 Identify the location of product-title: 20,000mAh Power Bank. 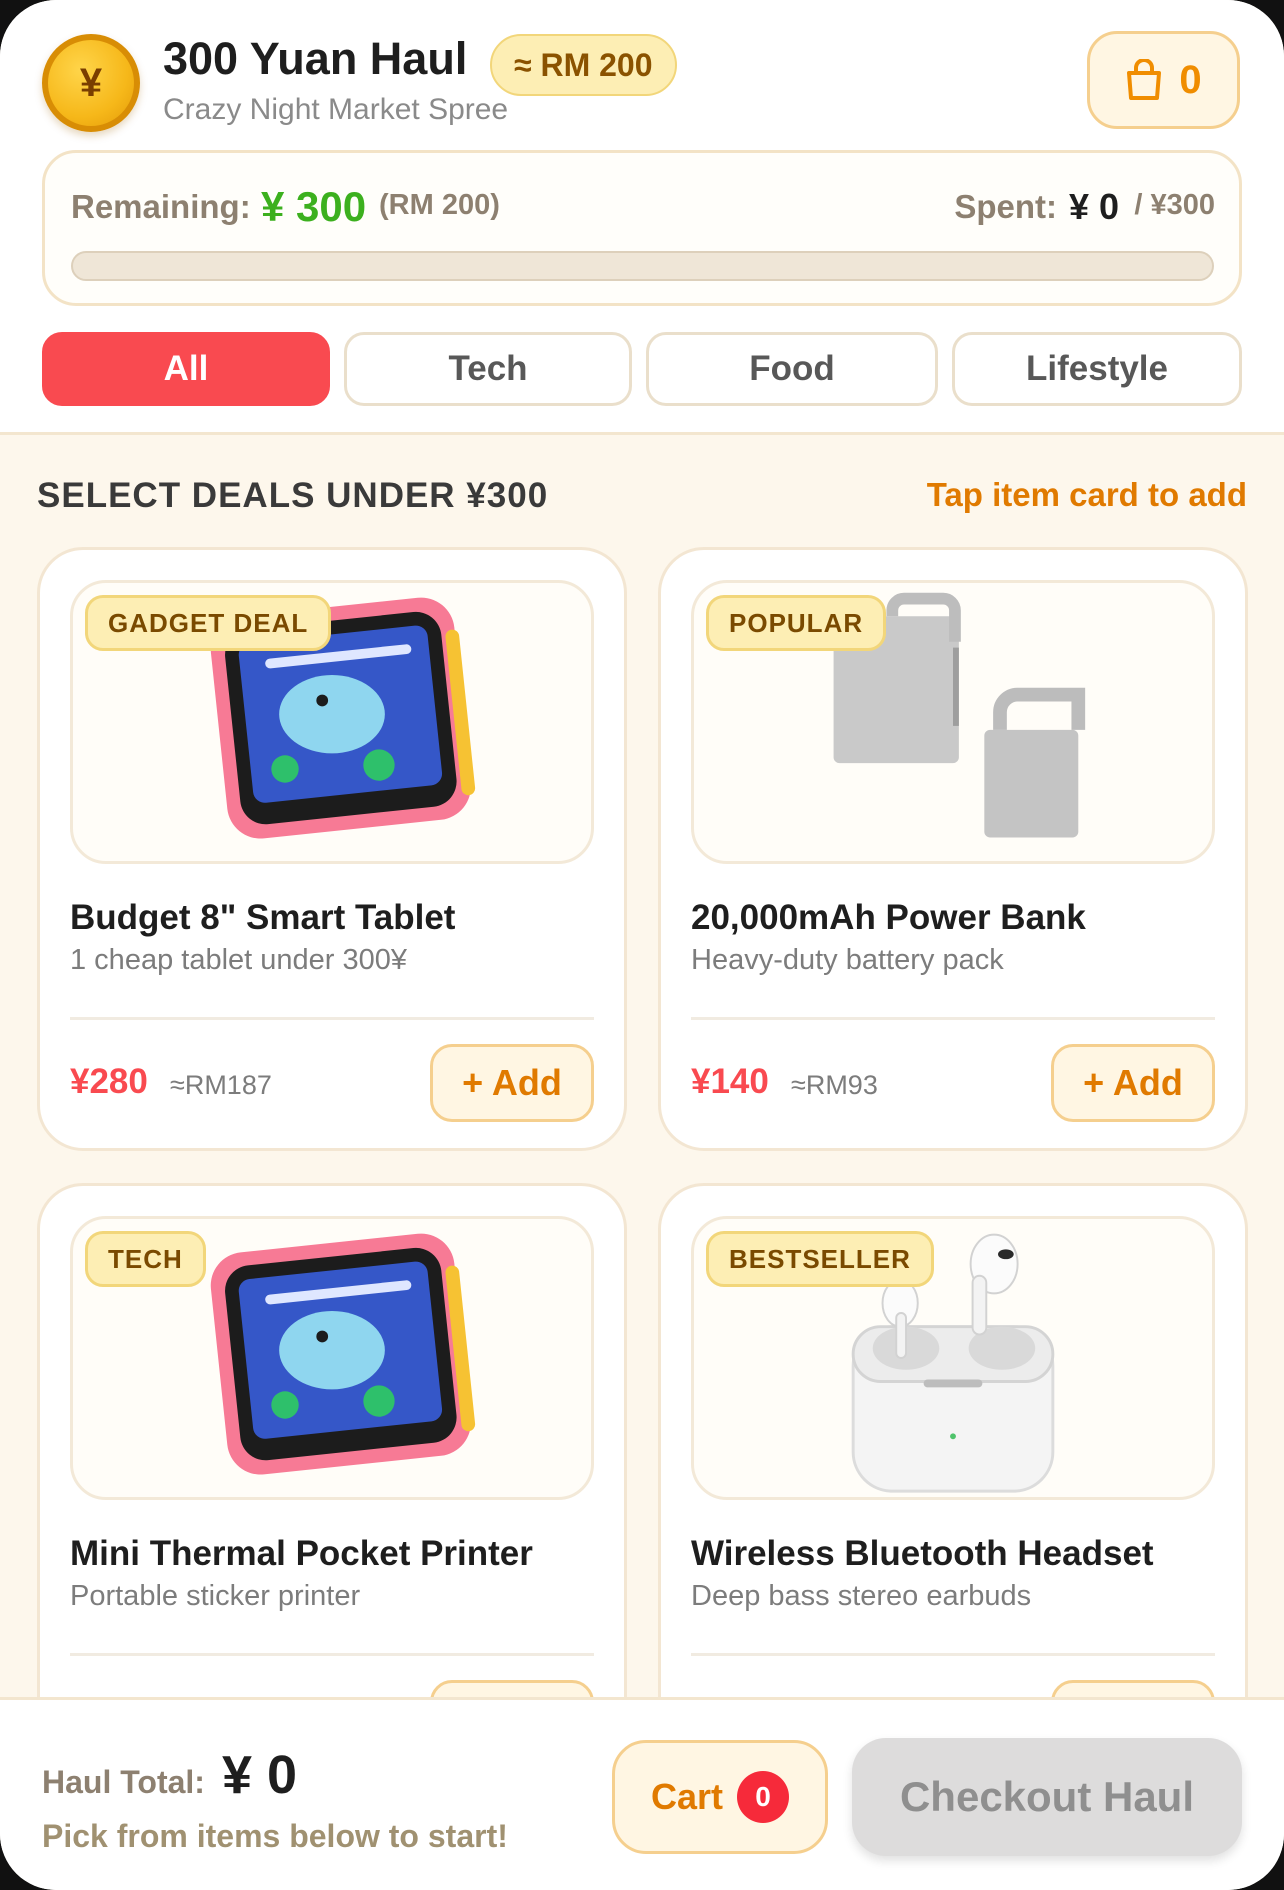
(888, 917).